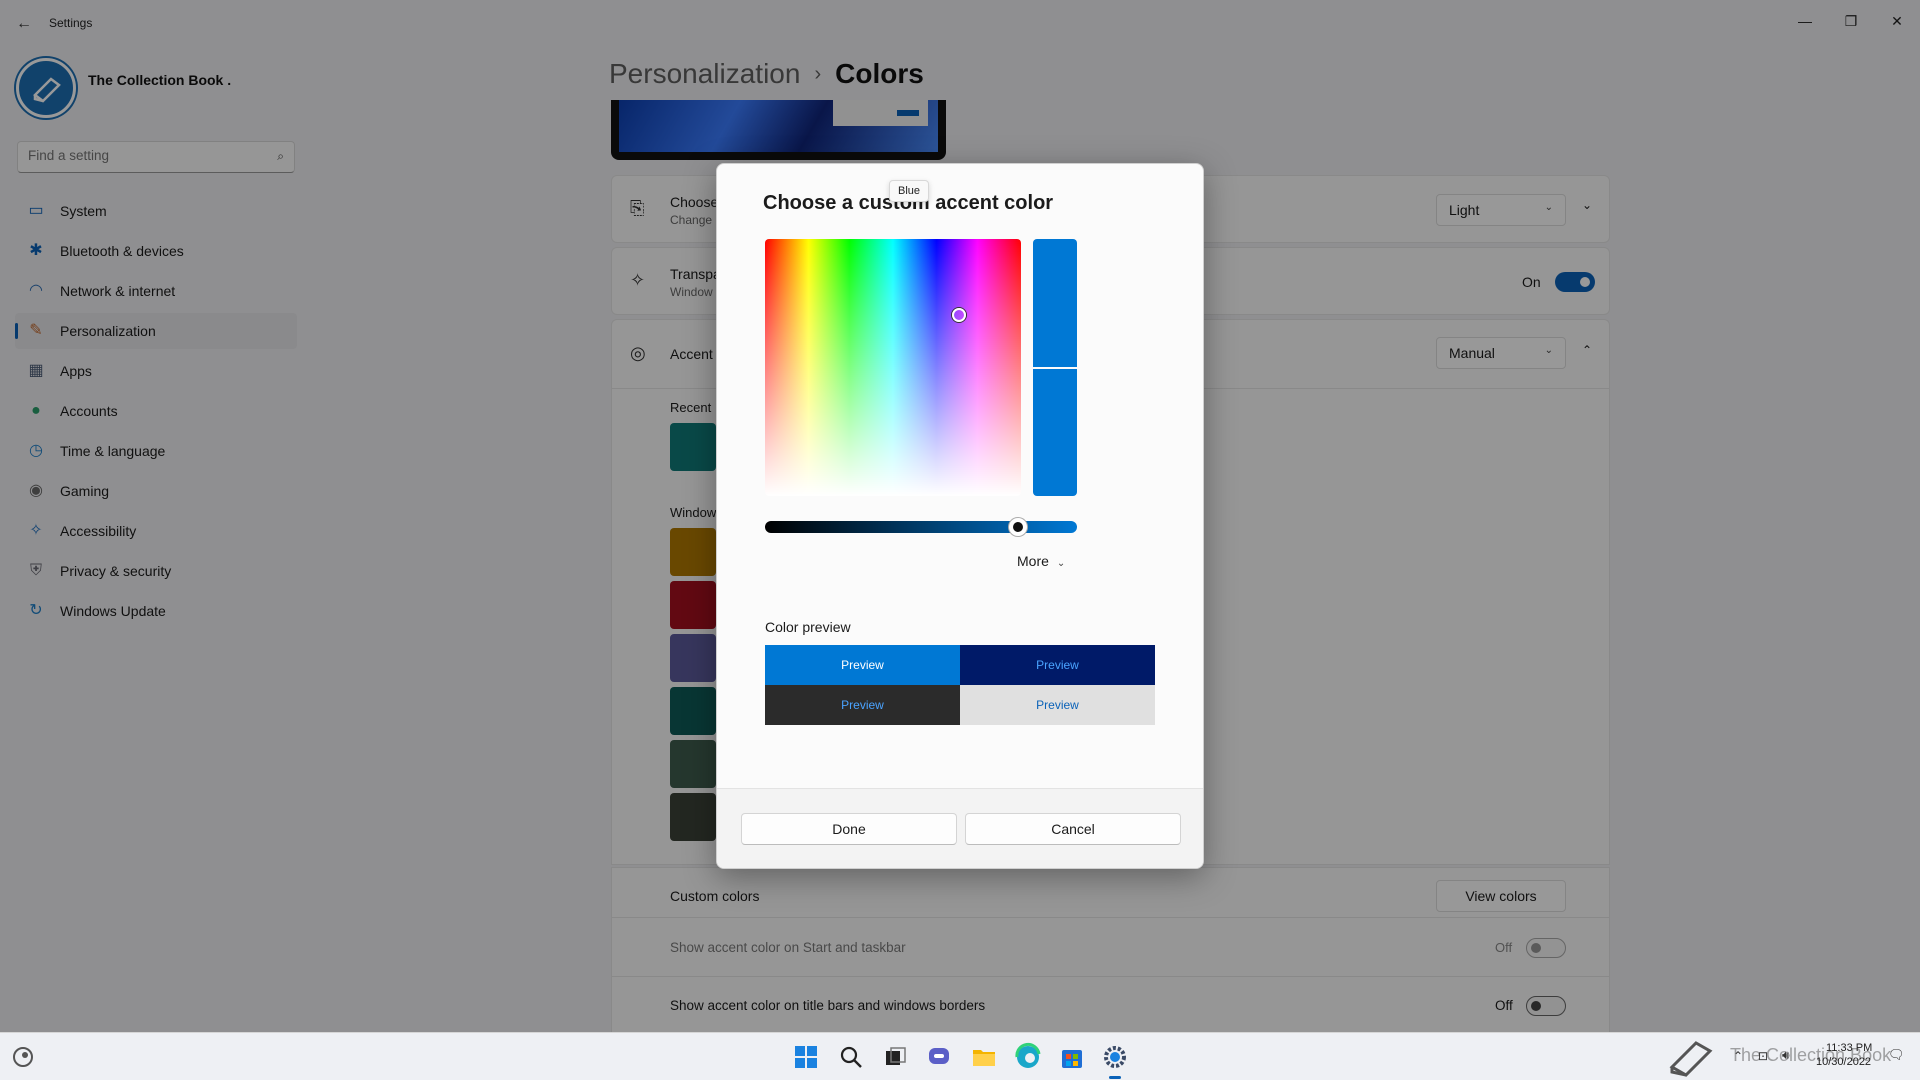 The height and width of the screenshot is (1080, 1920). I want to click on color-spectrum, so click(893, 367).